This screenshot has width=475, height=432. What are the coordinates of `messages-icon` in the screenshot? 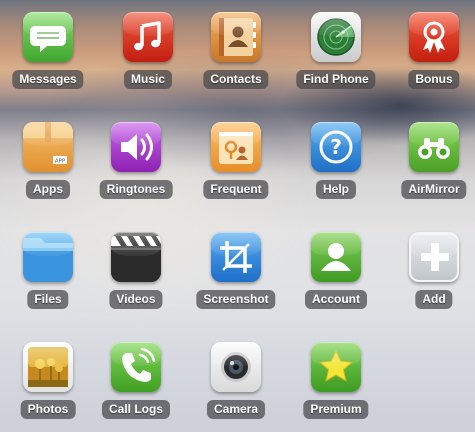 It's located at (48, 37).